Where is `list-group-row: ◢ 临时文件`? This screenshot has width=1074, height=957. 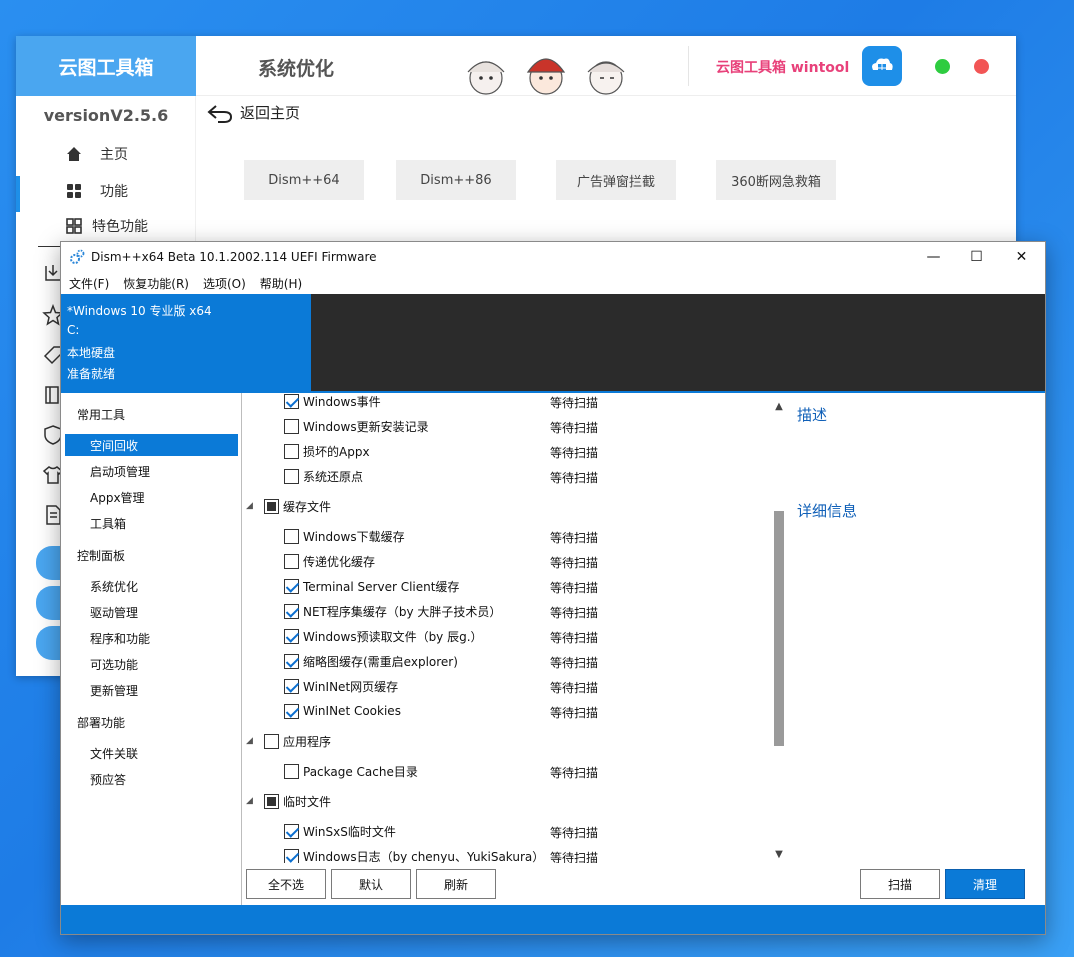
list-group-row: ◢ 临时文件 is located at coordinates (288, 801).